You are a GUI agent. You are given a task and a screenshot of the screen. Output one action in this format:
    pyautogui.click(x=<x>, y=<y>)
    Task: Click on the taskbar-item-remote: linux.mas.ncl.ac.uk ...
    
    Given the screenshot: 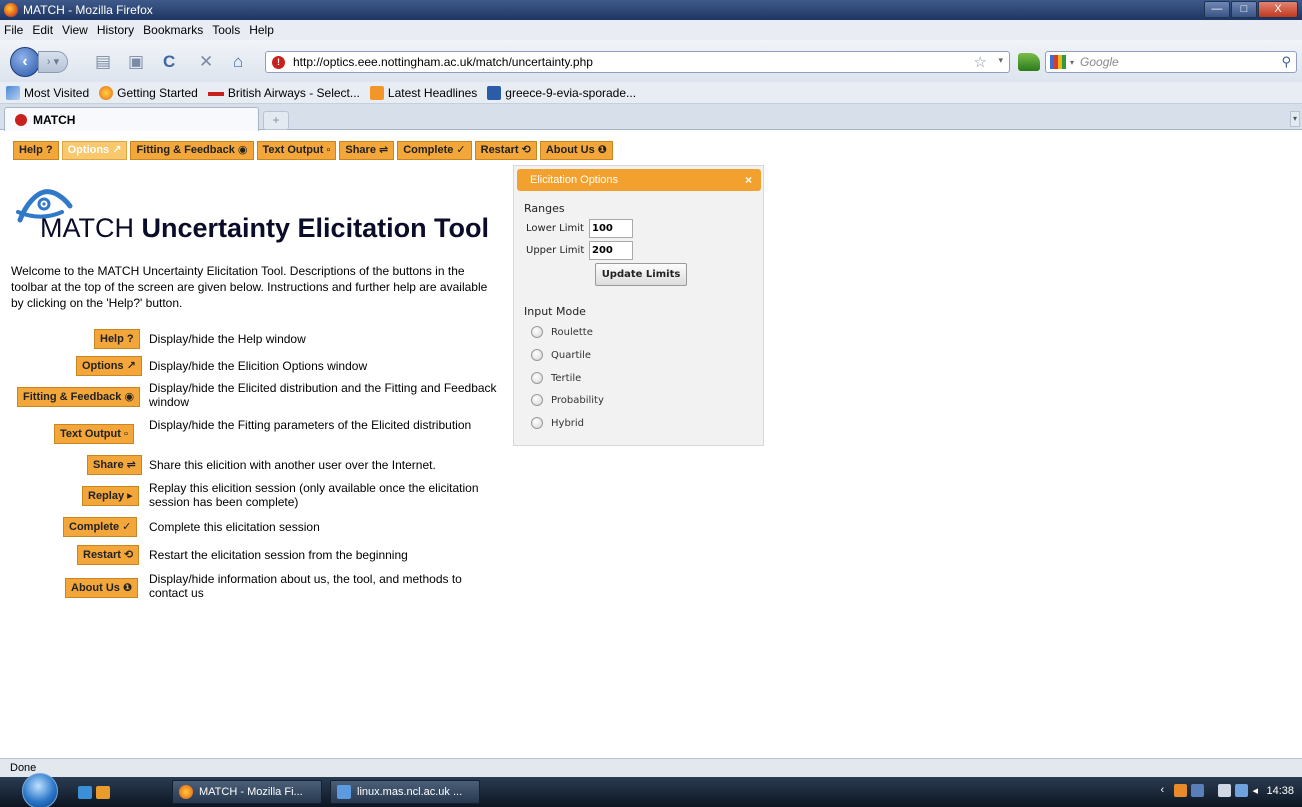 What is the action you would take?
    pyautogui.click(x=405, y=792)
    